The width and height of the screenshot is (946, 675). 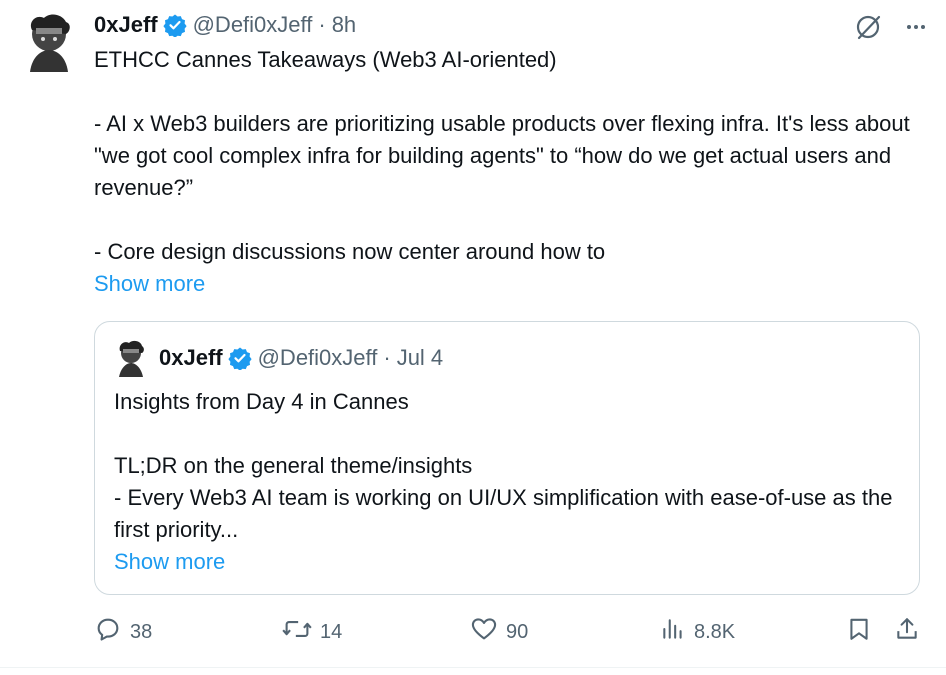 I want to click on grok-icon, so click(x=869, y=27).